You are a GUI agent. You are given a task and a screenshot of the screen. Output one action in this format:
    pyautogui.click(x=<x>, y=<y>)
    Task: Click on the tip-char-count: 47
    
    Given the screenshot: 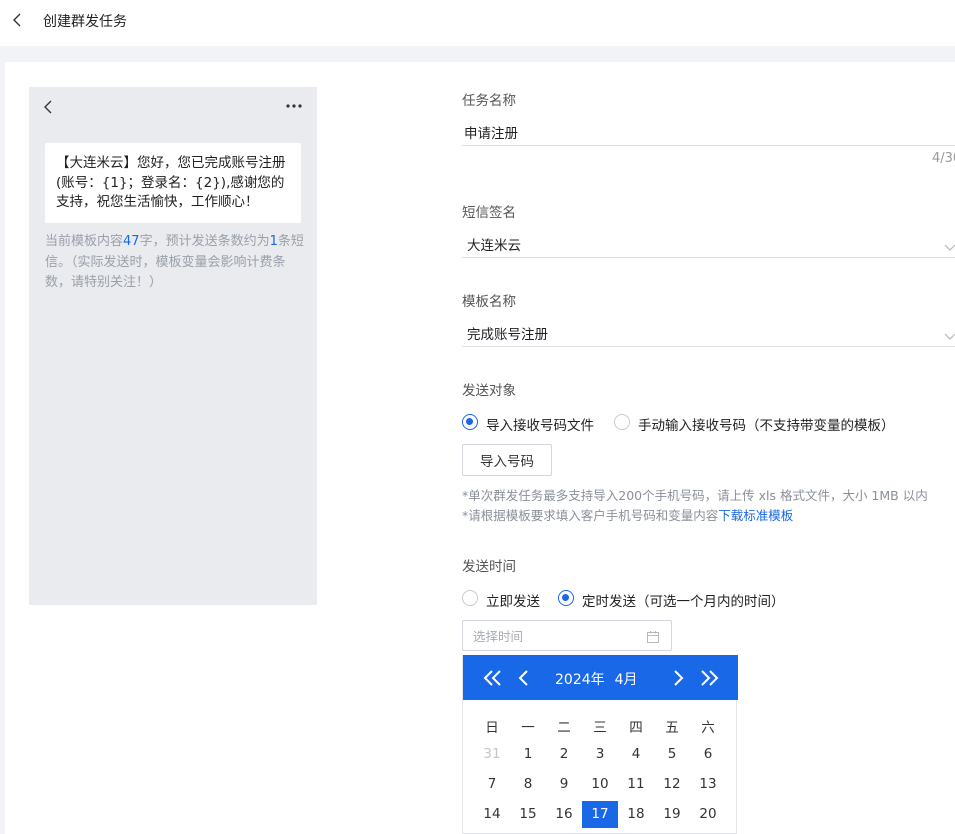 What is the action you would take?
    pyautogui.click(x=131, y=241)
    